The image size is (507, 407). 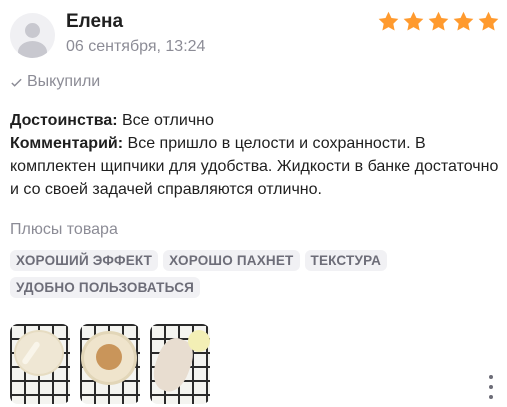 I want to click on comment-label: Комментарий:, so click(x=67, y=143).